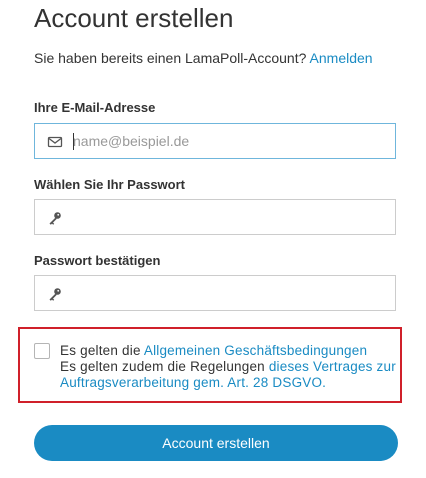 The image size is (426, 478). Describe the element at coordinates (42, 351) in the screenshot. I see `consent-checkbox` at that location.